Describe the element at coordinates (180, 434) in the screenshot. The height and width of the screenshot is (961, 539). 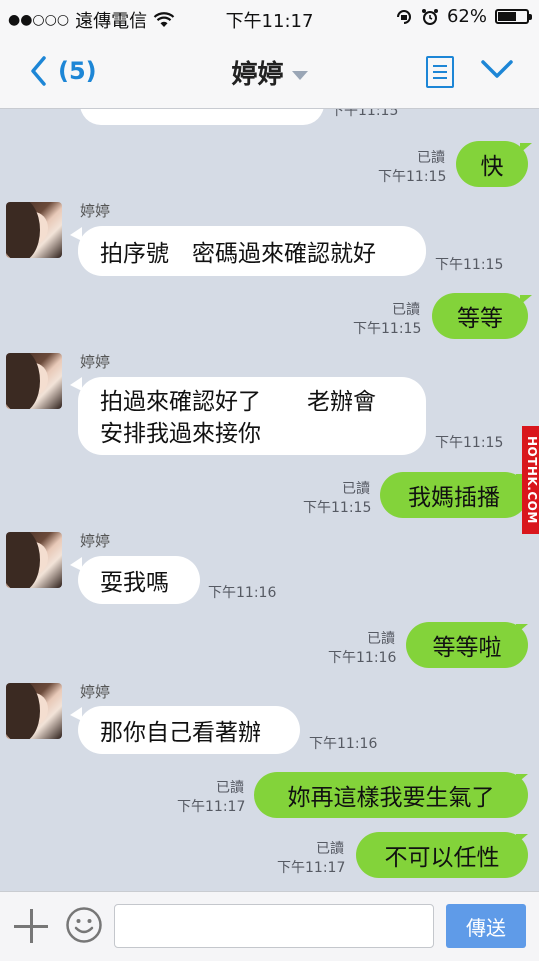
I see `message-text-line: 安排我過來接你` at that location.